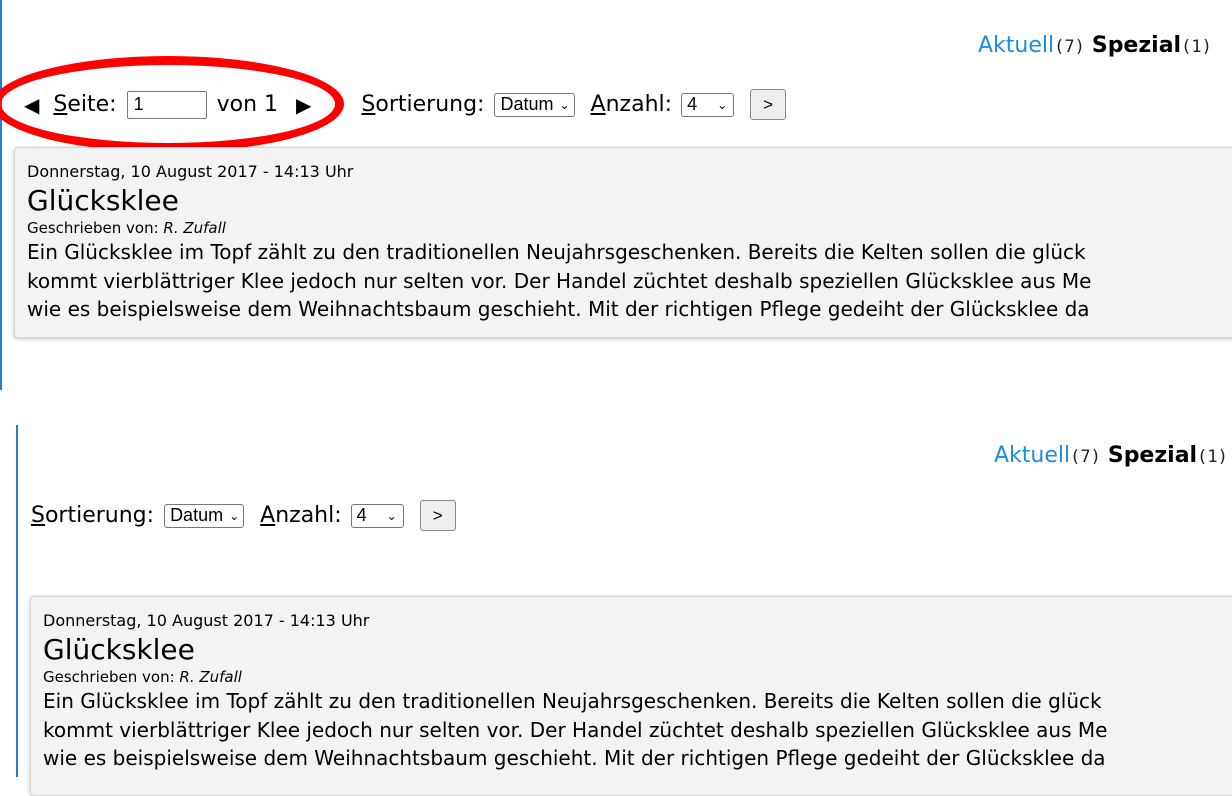 The image size is (1232, 796). What do you see at coordinates (1, 195) in the screenshot?
I see `left-border-top` at bounding box center [1, 195].